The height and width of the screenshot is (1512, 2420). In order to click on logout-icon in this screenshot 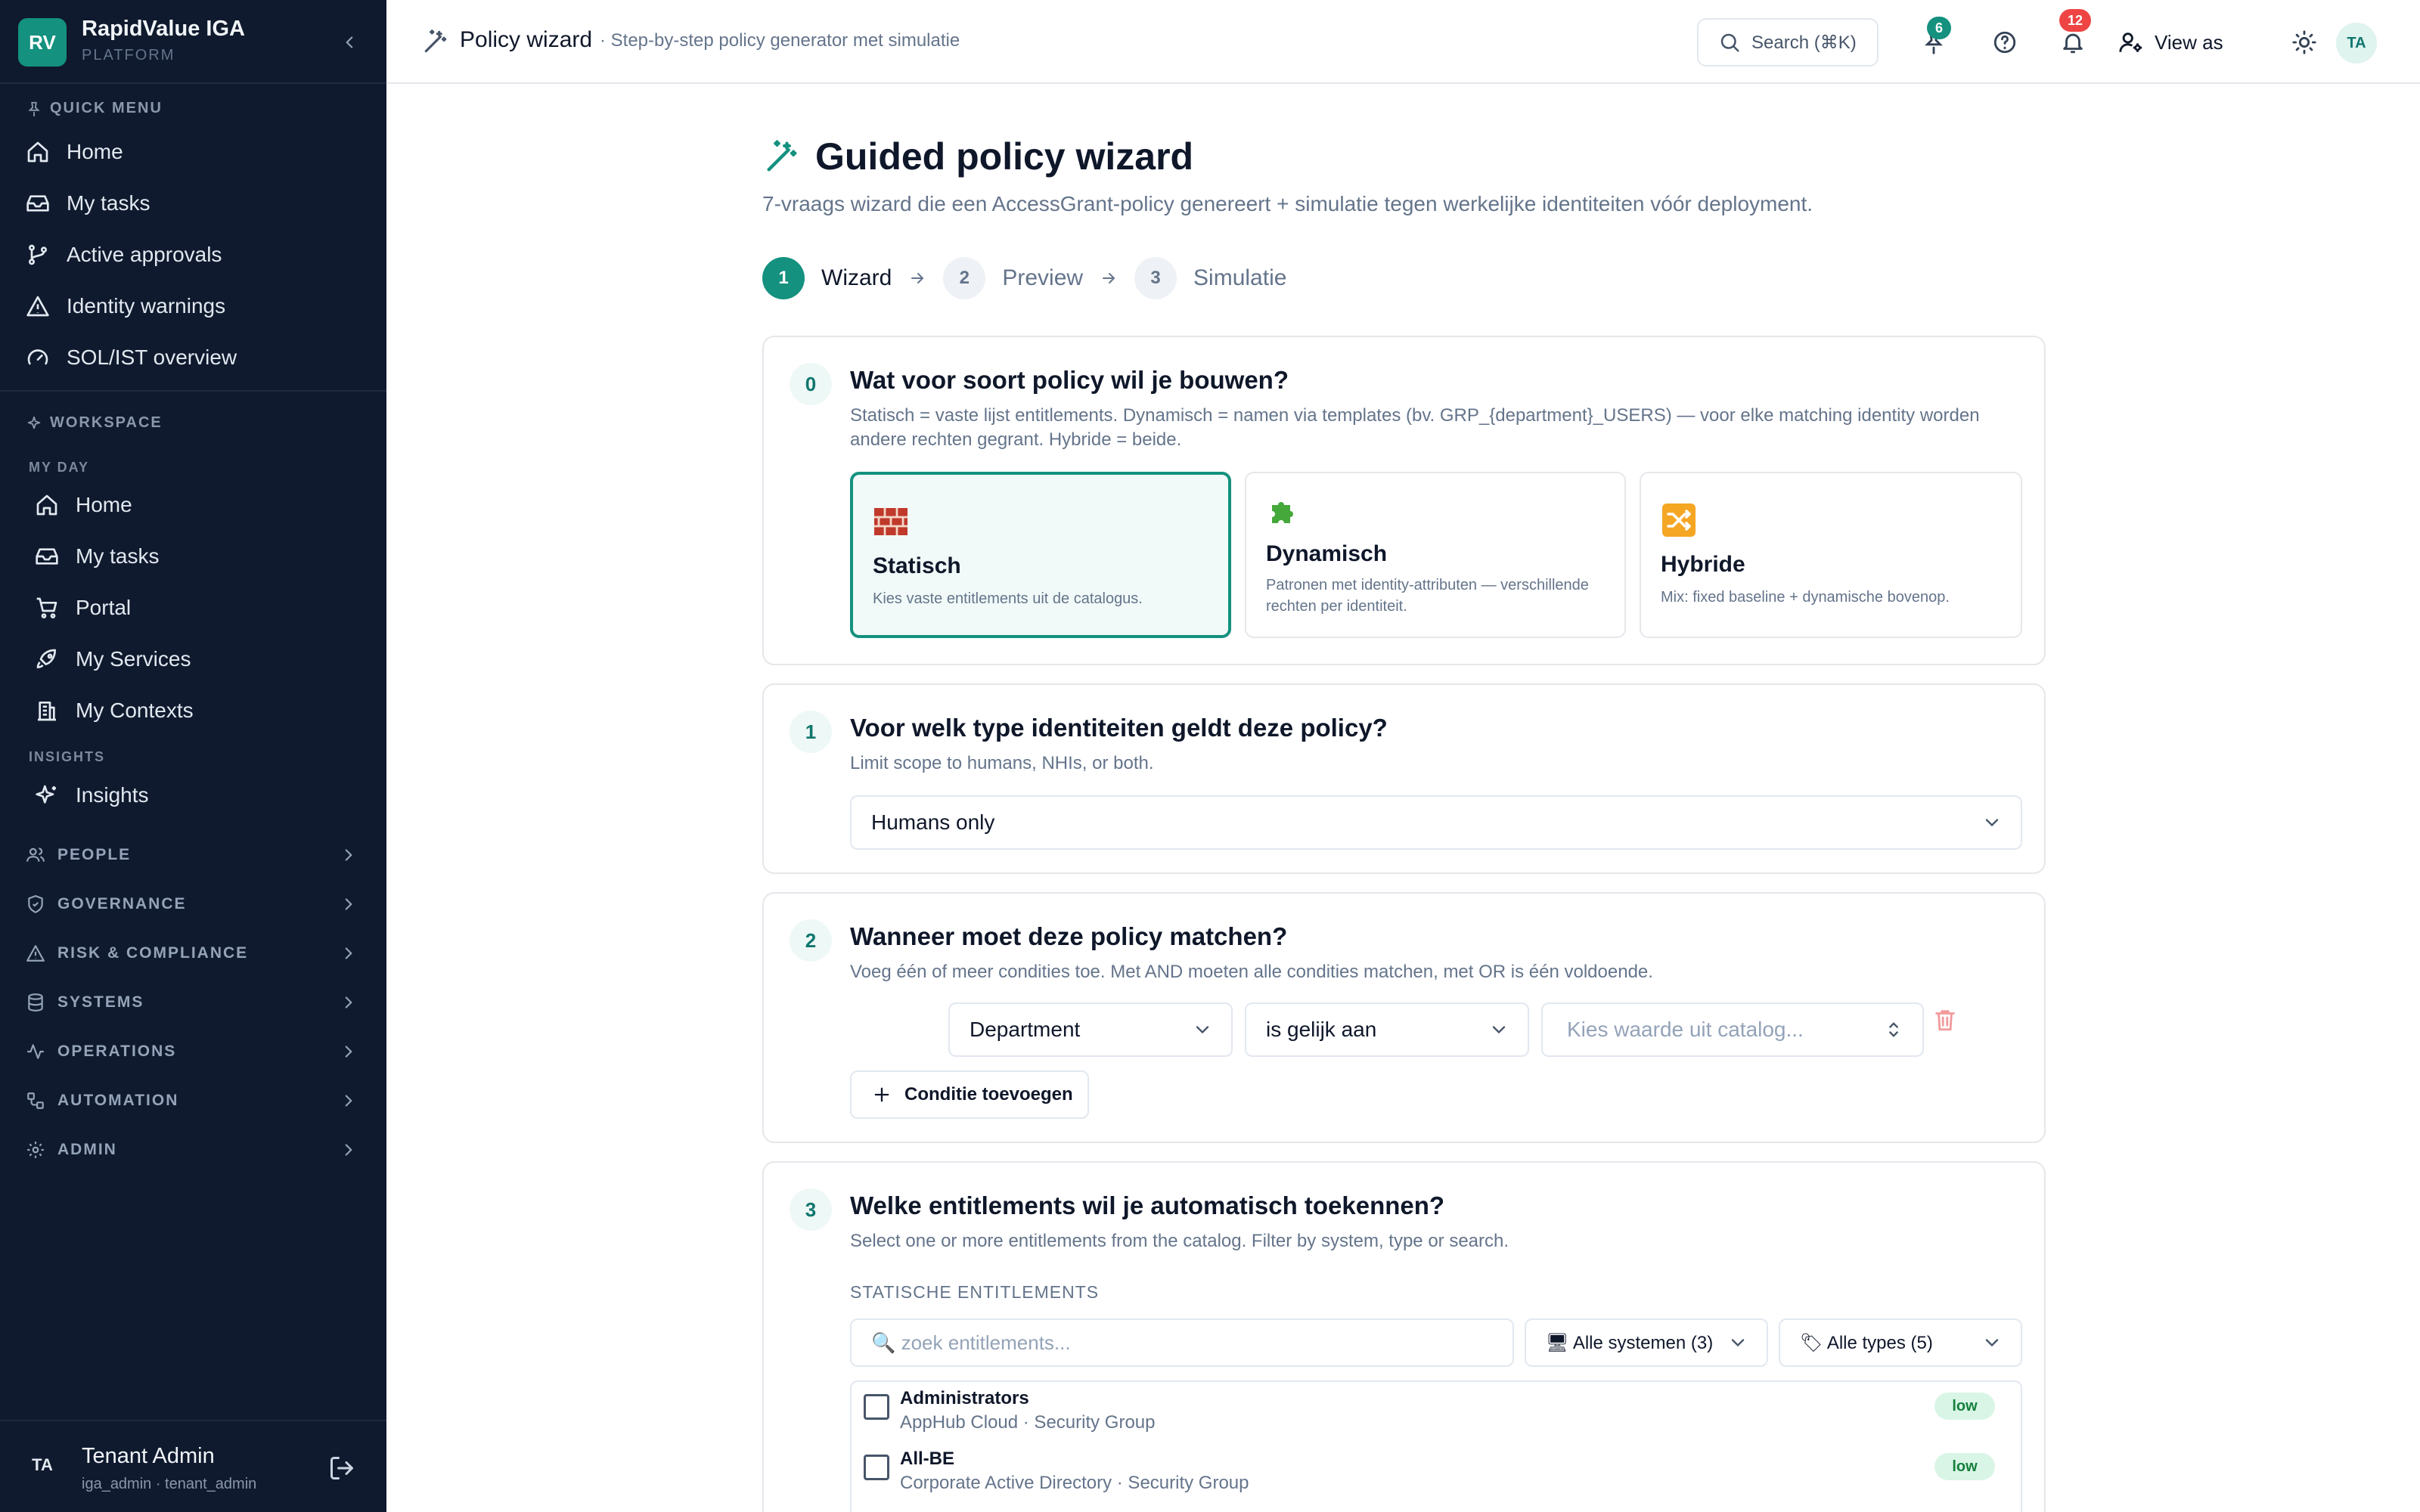, I will do `click(341, 1468)`.